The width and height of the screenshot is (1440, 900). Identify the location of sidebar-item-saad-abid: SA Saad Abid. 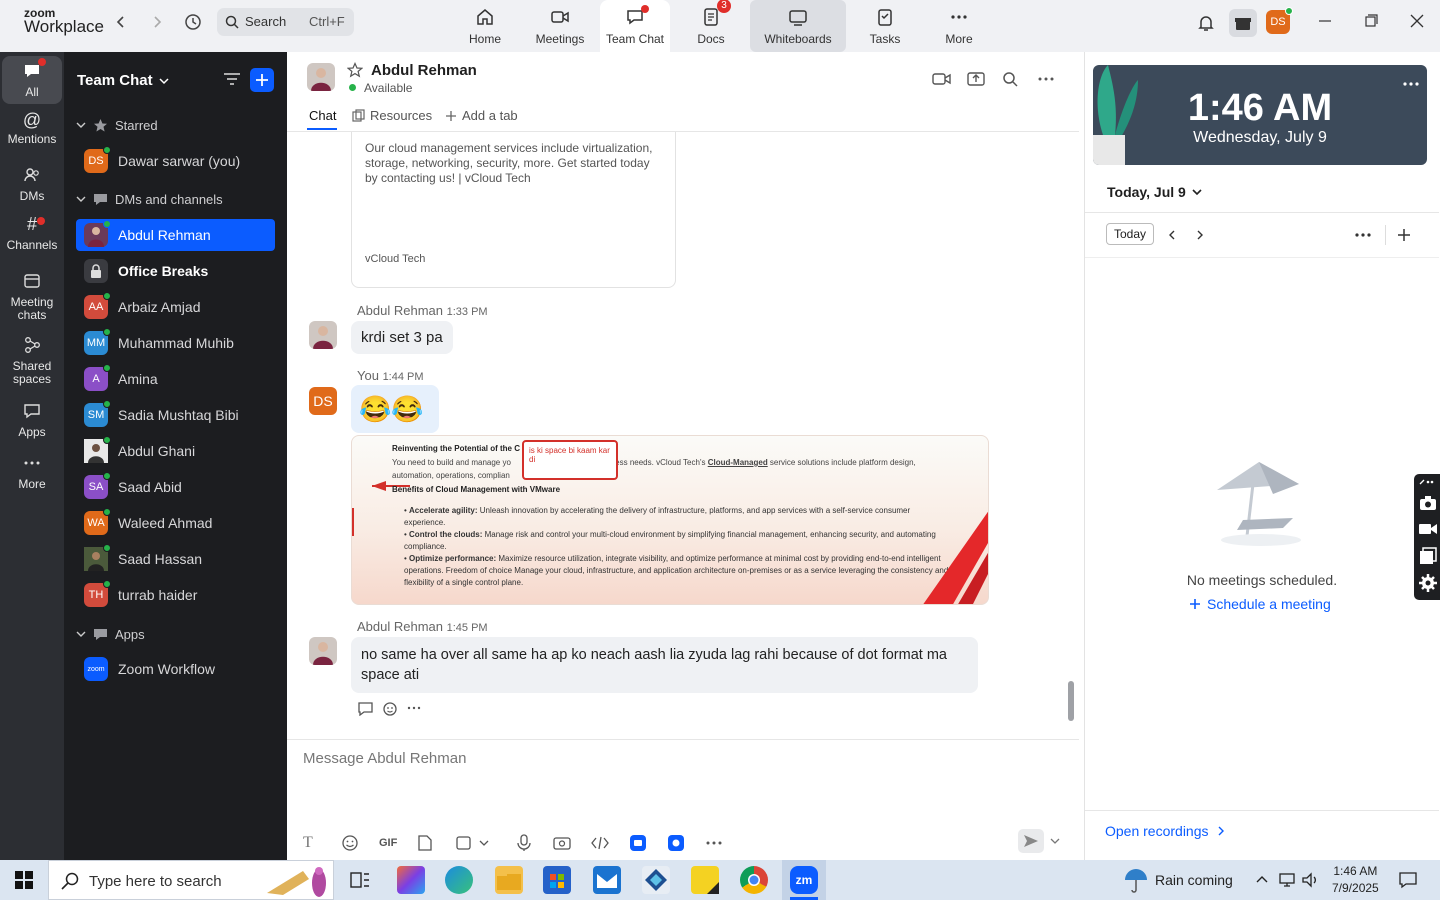
(175, 487).